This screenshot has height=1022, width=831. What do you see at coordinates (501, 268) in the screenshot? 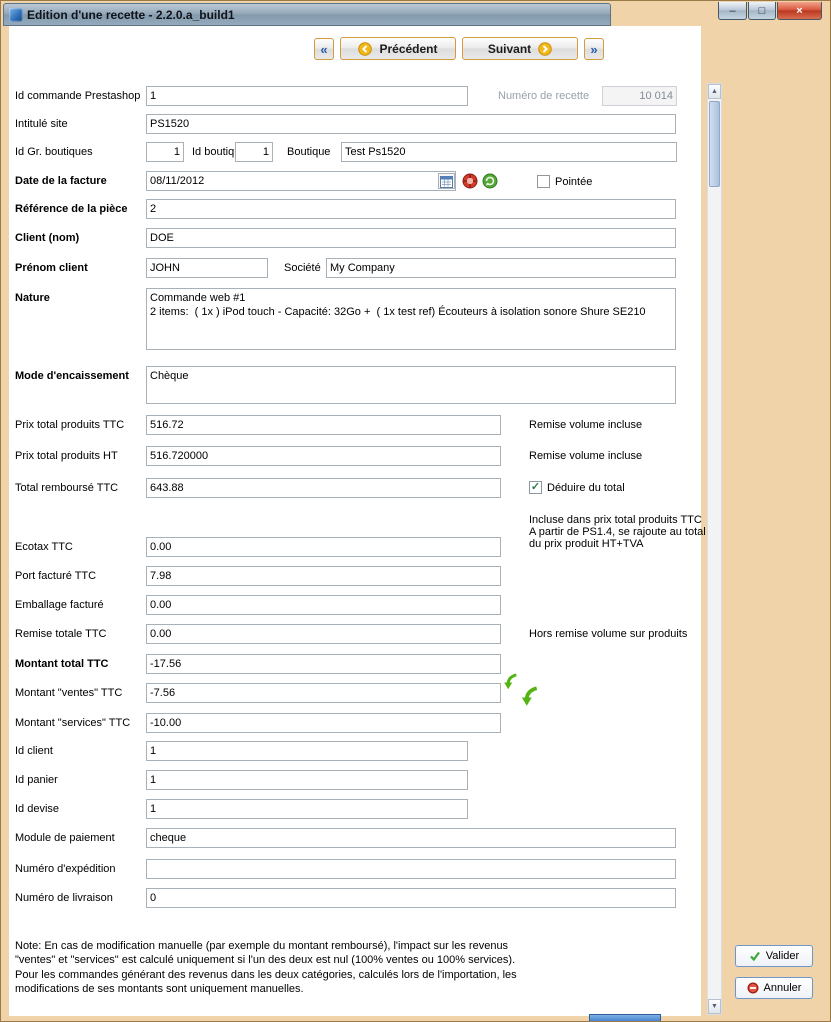
I see `societe-field` at bounding box center [501, 268].